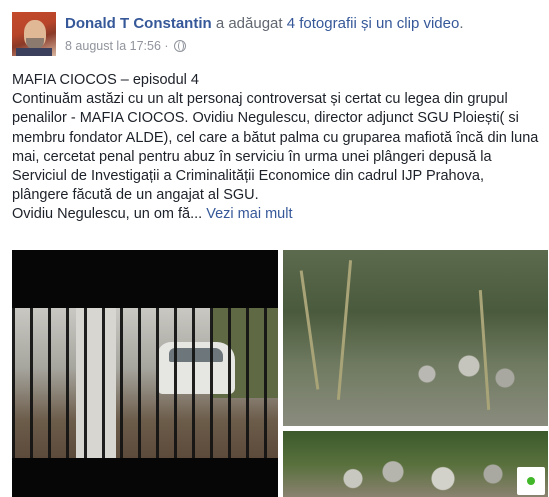  What do you see at coordinates (113, 46) in the screenshot?
I see `post-timestamp: 8 august la 17:56` at bounding box center [113, 46].